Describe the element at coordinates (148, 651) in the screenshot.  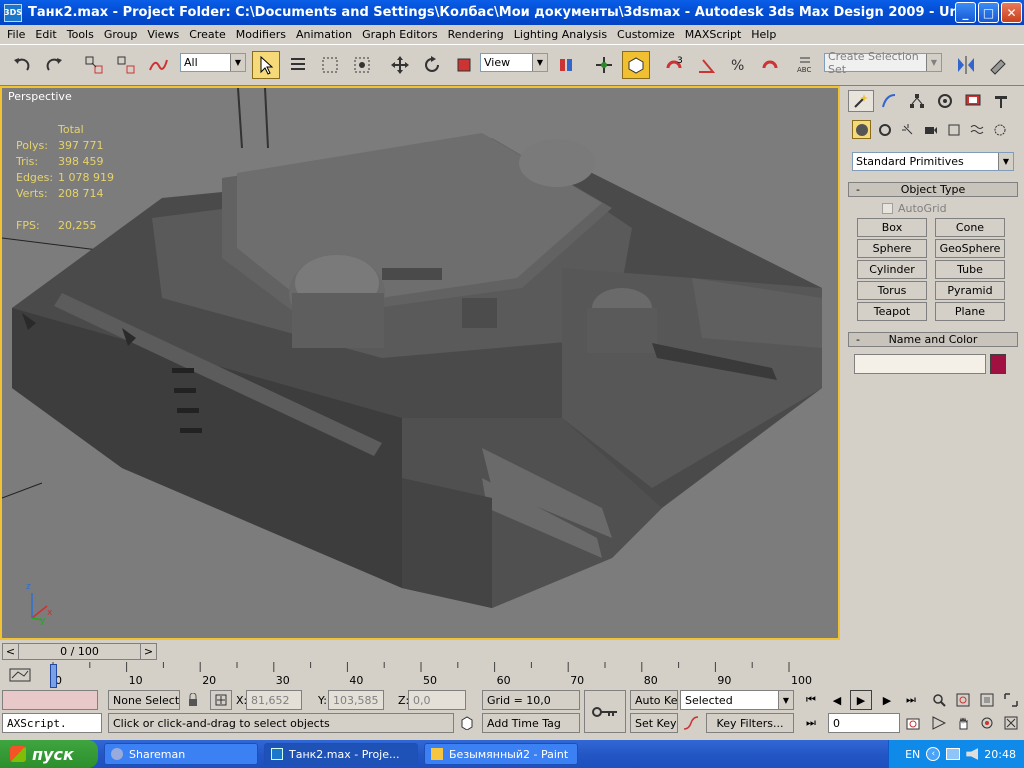
I see `next-frame-arrow: >` at that location.